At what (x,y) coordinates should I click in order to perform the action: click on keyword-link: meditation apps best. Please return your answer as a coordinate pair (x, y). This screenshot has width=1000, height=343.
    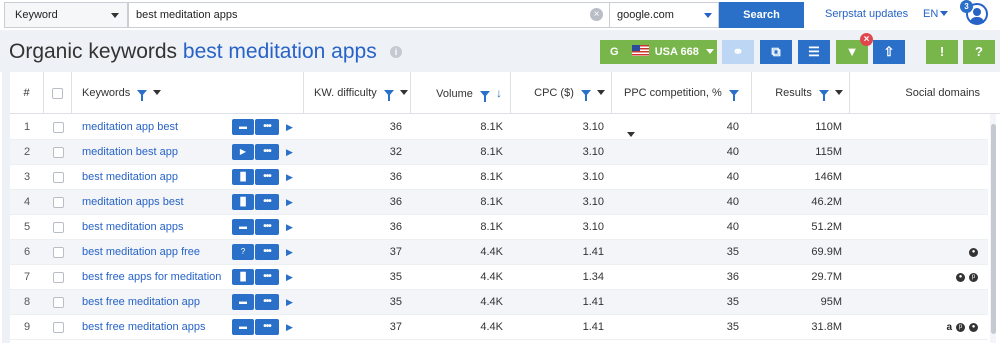
    Looking at the image, I should click on (157, 202).